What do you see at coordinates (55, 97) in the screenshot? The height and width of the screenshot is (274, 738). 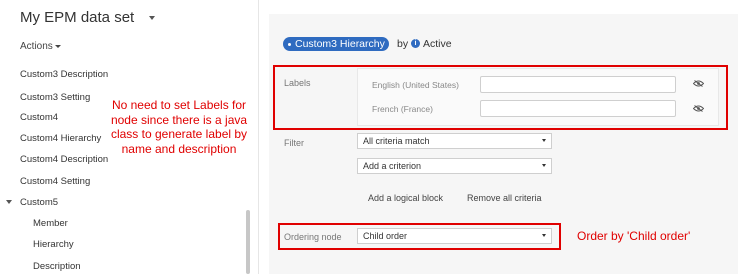 I see `sidebar-item-custom3-setting: Custom3 Setting` at bounding box center [55, 97].